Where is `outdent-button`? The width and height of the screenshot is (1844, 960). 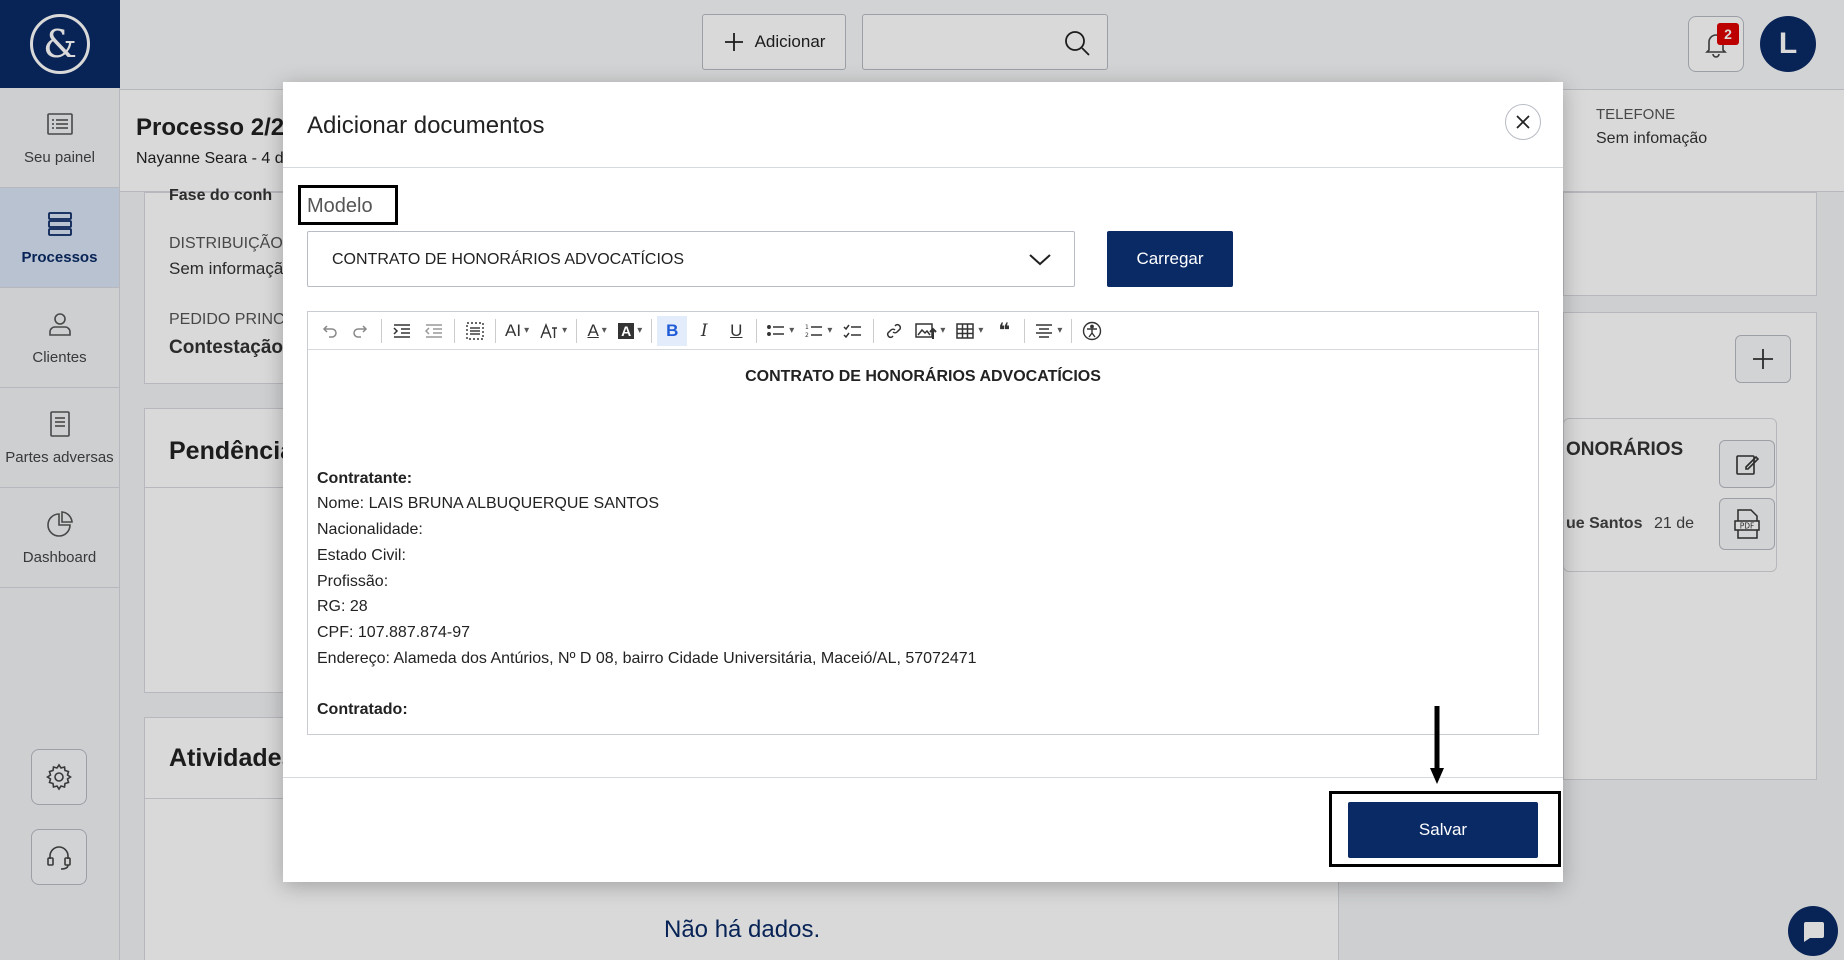
outdent-button is located at coordinates (434, 331).